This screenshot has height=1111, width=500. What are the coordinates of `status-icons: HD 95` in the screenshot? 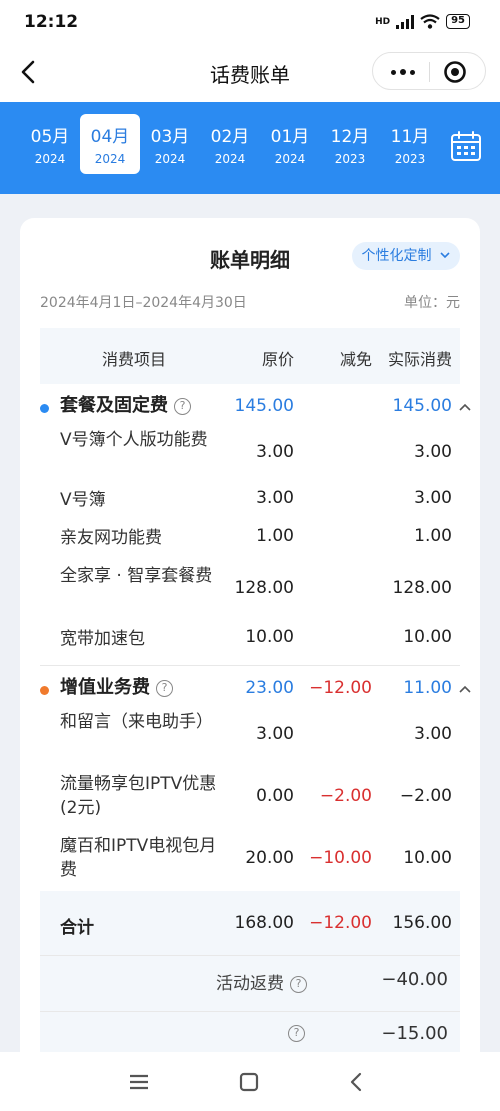 It's located at (422, 21).